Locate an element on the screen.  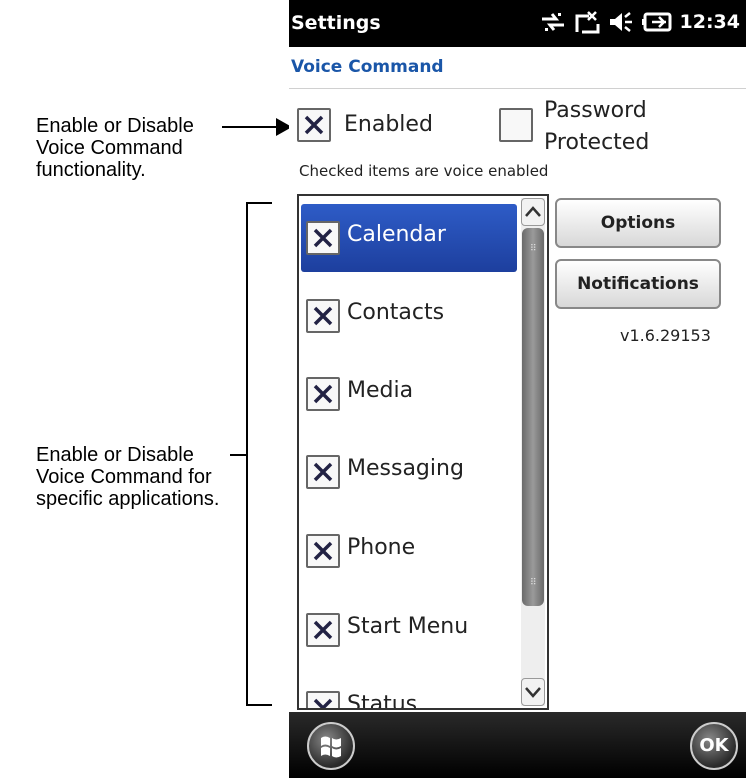
list-item-phone: Phone is located at coordinates (409, 551).